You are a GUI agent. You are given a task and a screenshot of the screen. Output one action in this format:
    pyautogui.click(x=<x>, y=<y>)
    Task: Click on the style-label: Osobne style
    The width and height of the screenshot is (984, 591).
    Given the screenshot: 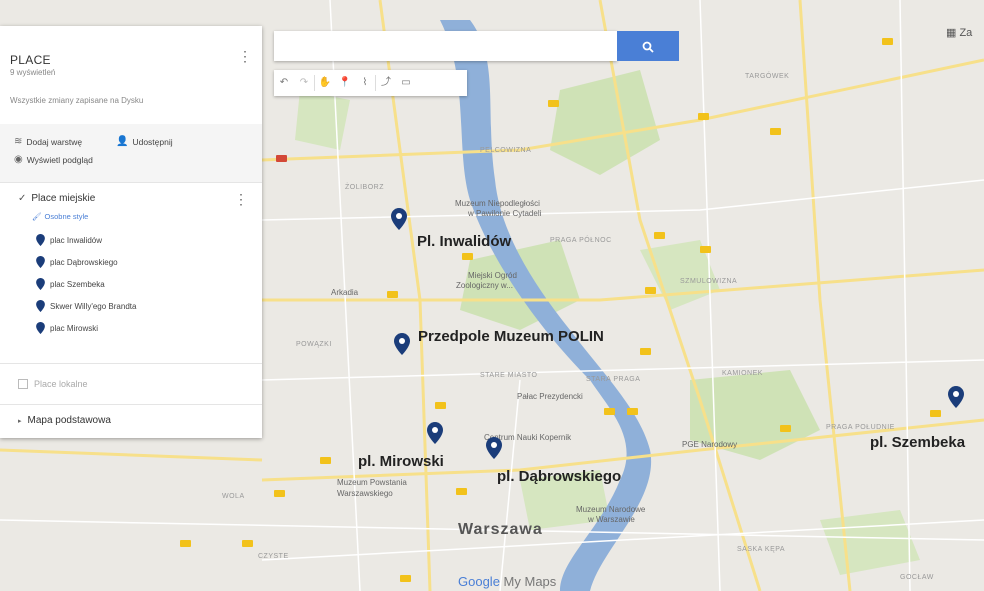 What is the action you would take?
    pyautogui.click(x=66, y=216)
    